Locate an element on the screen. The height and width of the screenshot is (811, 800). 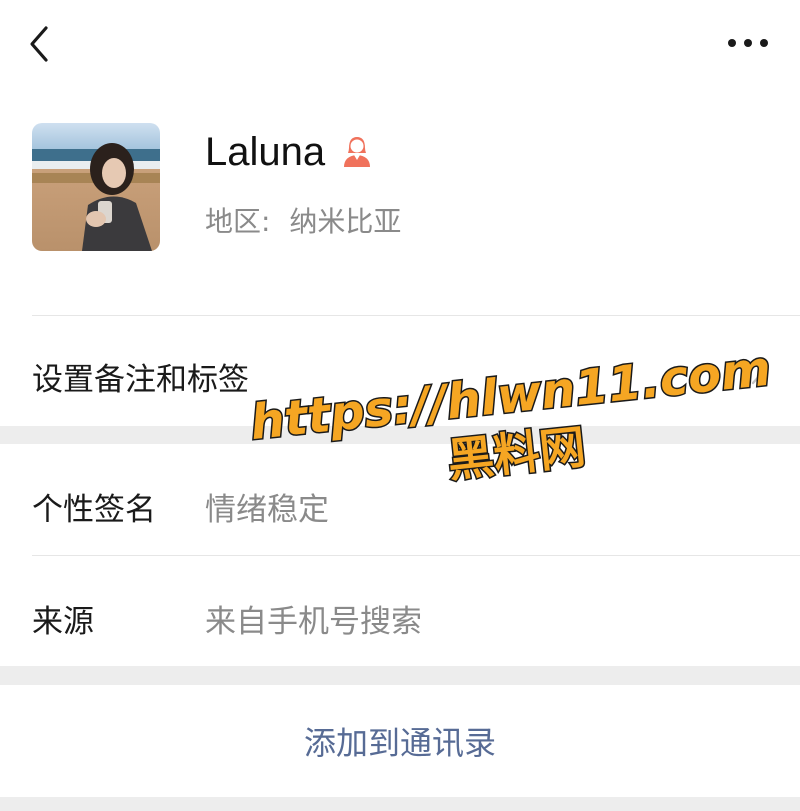
back-button is located at coordinates (42, 44).